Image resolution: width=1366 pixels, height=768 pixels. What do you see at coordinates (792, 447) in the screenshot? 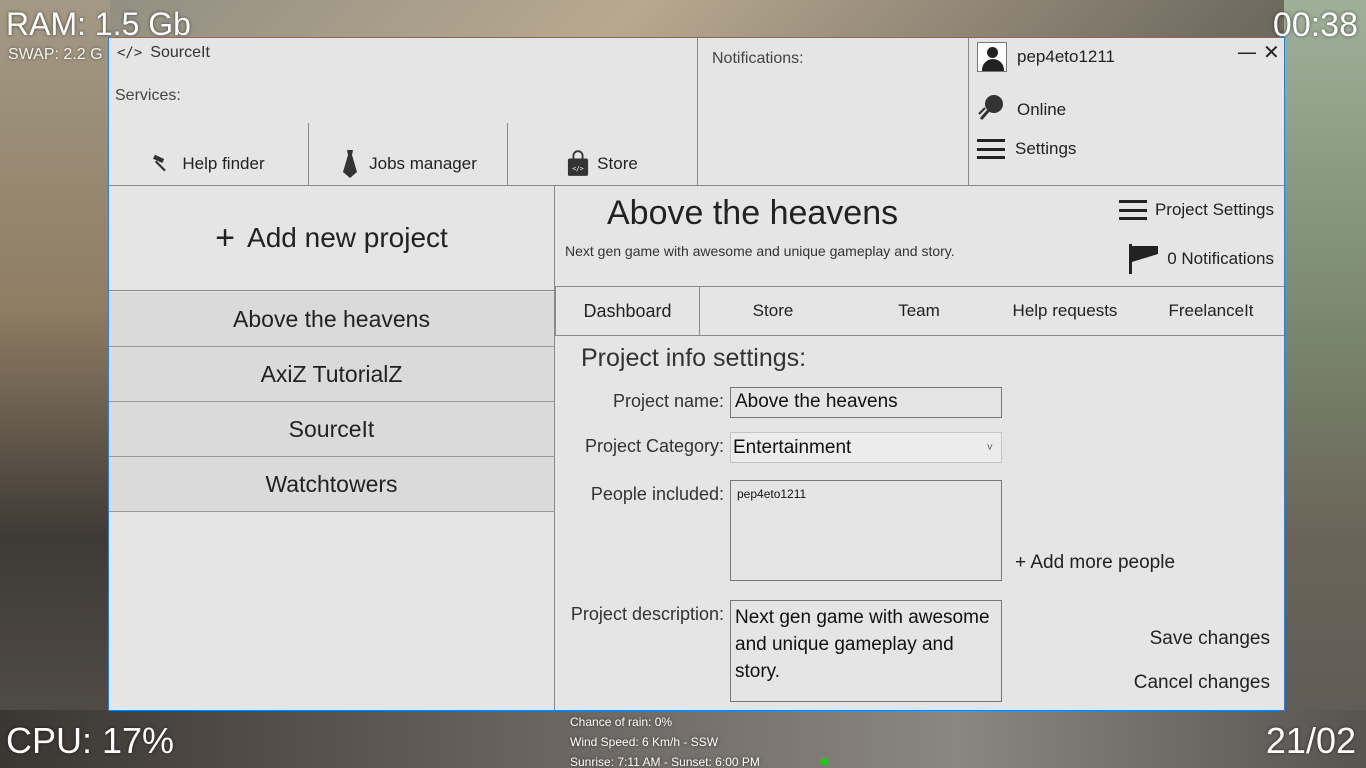
I see `category-value: Entertainment` at bounding box center [792, 447].